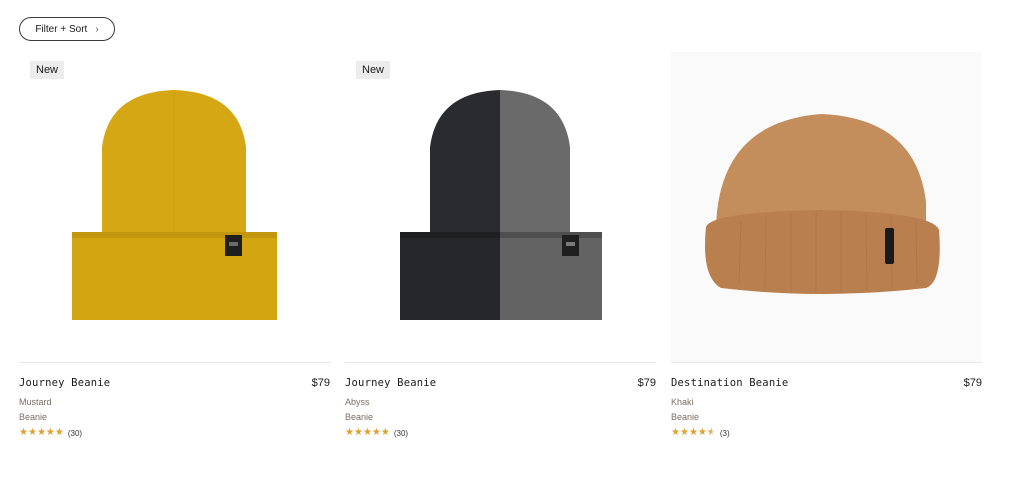 Image resolution: width=1024 pixels, height=480 pixels. I want to click on product-color: Mustard, so click(35, 402).